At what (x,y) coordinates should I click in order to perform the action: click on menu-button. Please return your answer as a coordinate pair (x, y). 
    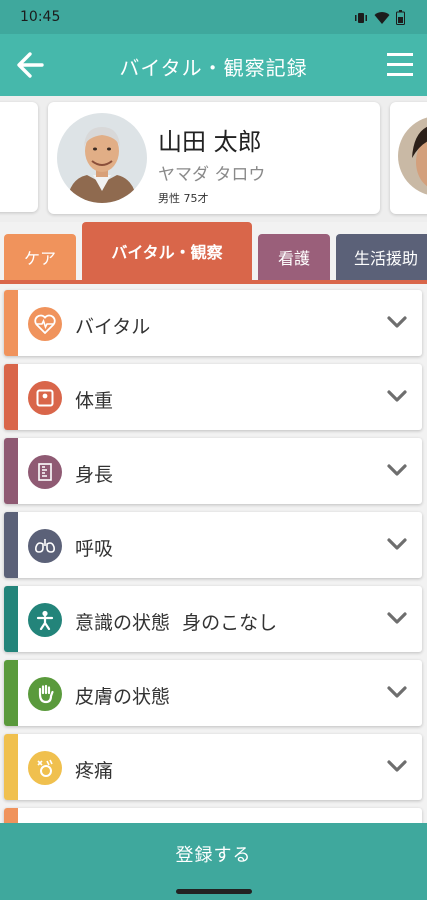
    Looking at the image, I should click on (400, 65).